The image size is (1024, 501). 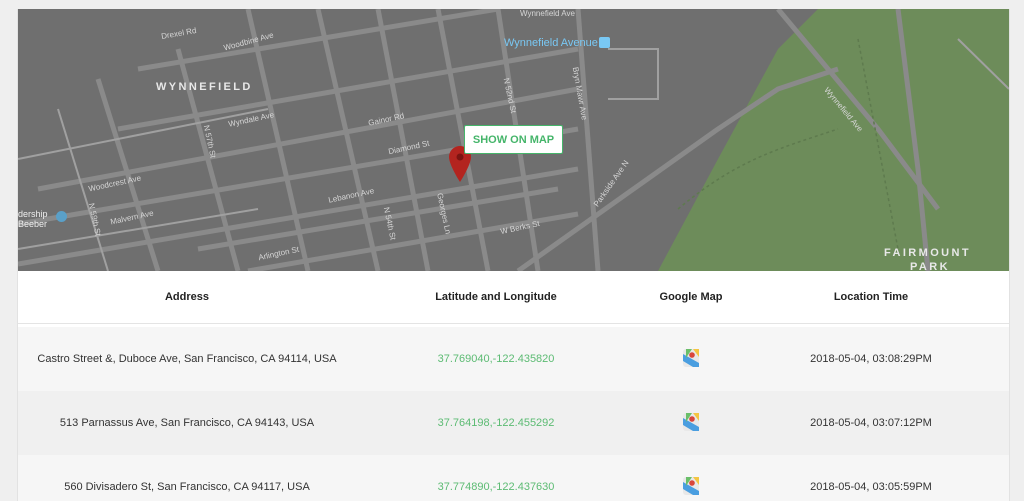 What do you see at coordinates (547, 13) in the screenshot?
I see `street-label: Wynnefield Ave` at bounding box center [547, 13].